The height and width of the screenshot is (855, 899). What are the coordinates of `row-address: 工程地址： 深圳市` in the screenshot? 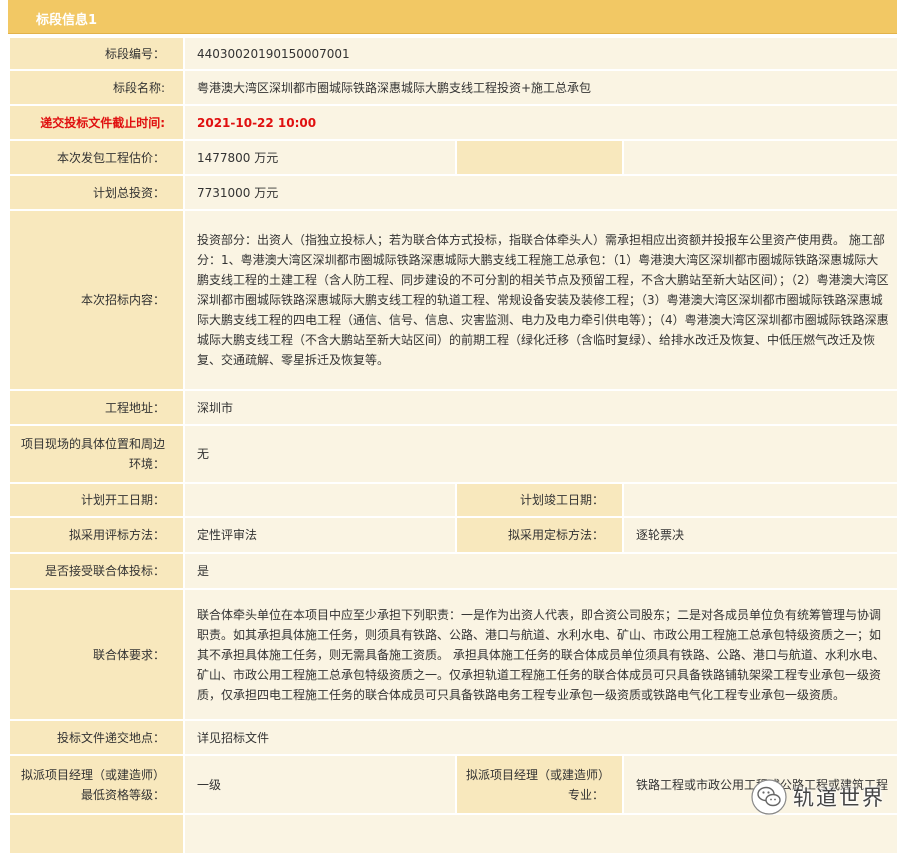 It's located at (453, 407).